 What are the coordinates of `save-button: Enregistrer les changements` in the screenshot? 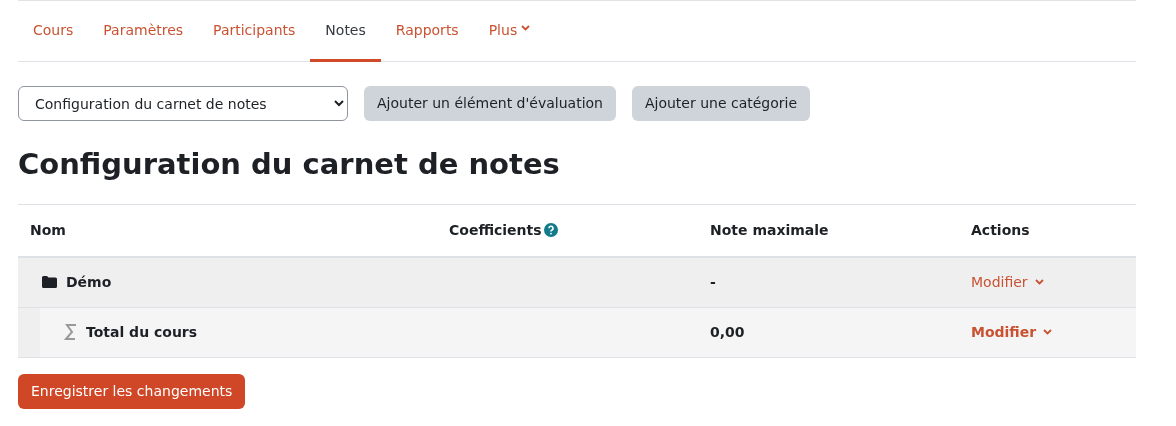 It's located at (132, 391).